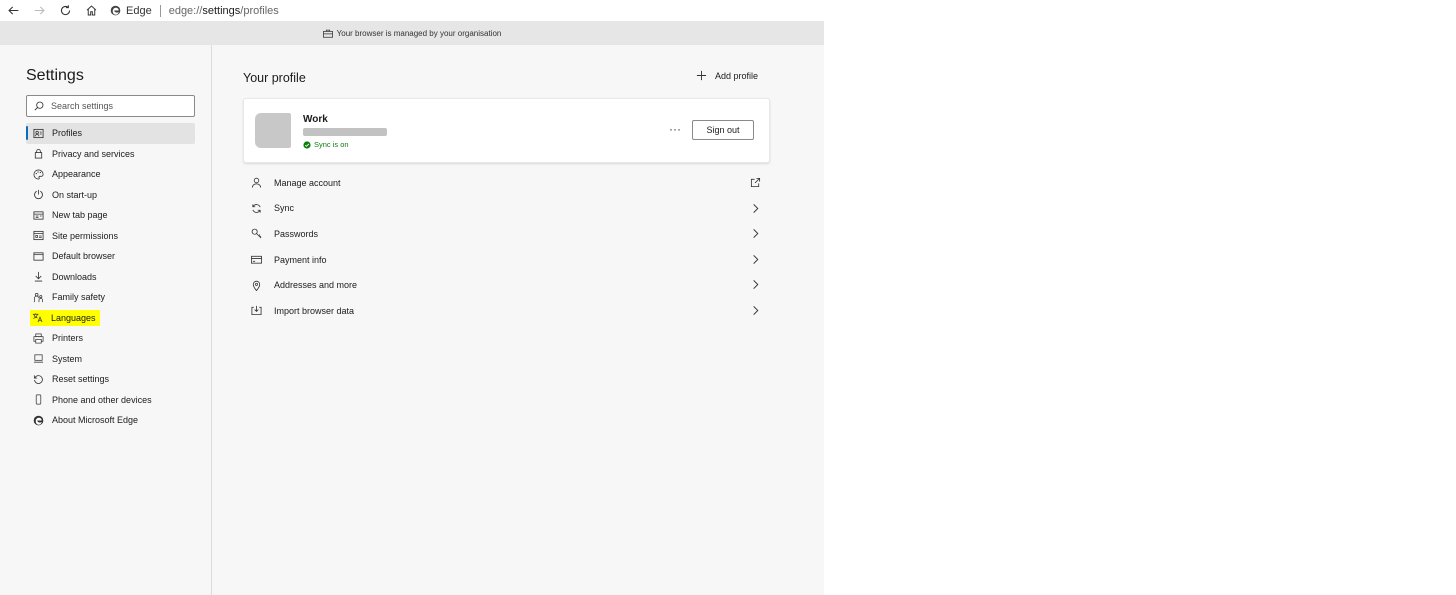  Describe the element at coordinates (110, 400) in the screenshot. I see `sidebar-item-phone-devices: Phone and other devices` at that location.